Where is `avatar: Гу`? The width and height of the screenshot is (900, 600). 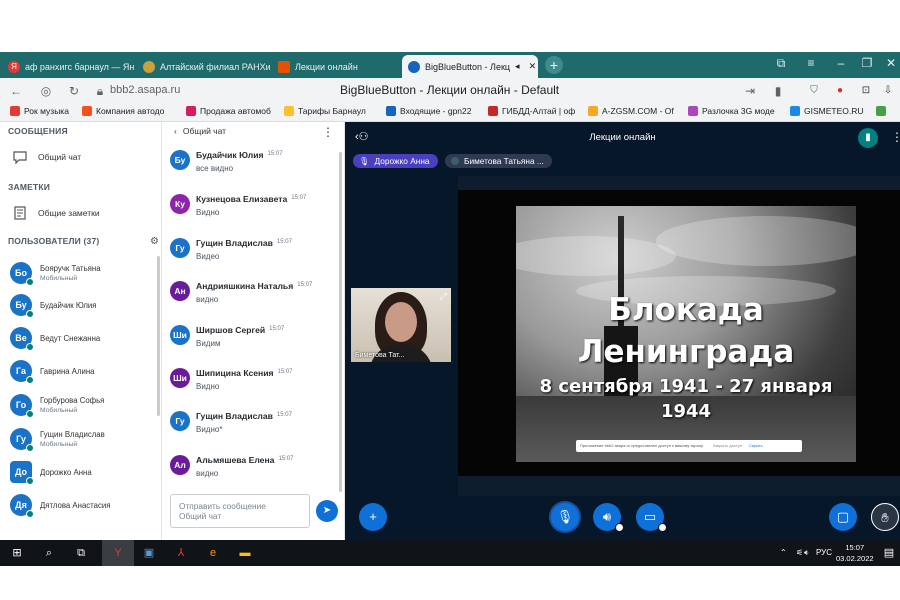
avatar: Гу is located at coordinates (180, 248).